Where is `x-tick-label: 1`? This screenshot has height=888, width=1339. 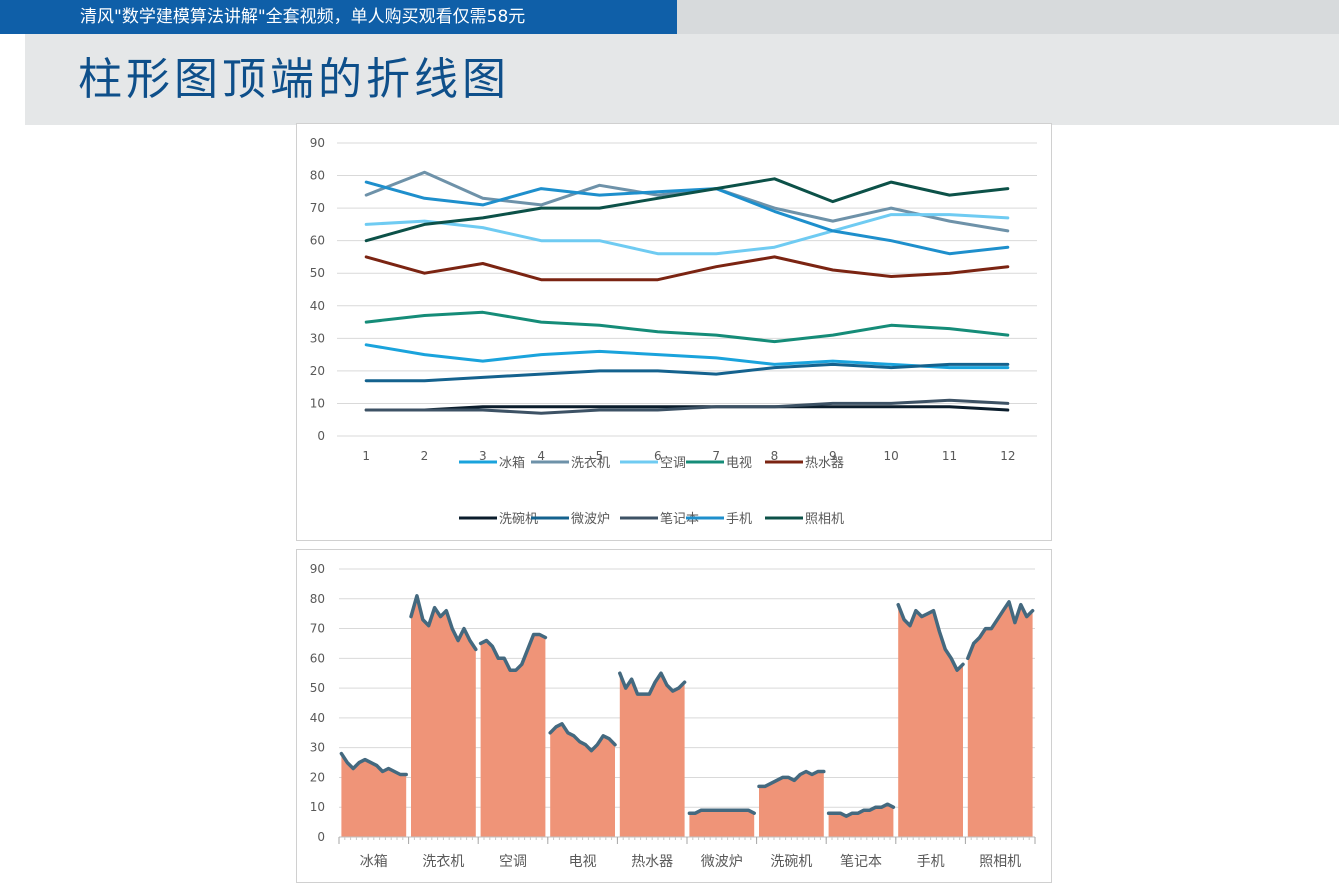 x-tick-label: 1 is located at coordinates (366, 456).